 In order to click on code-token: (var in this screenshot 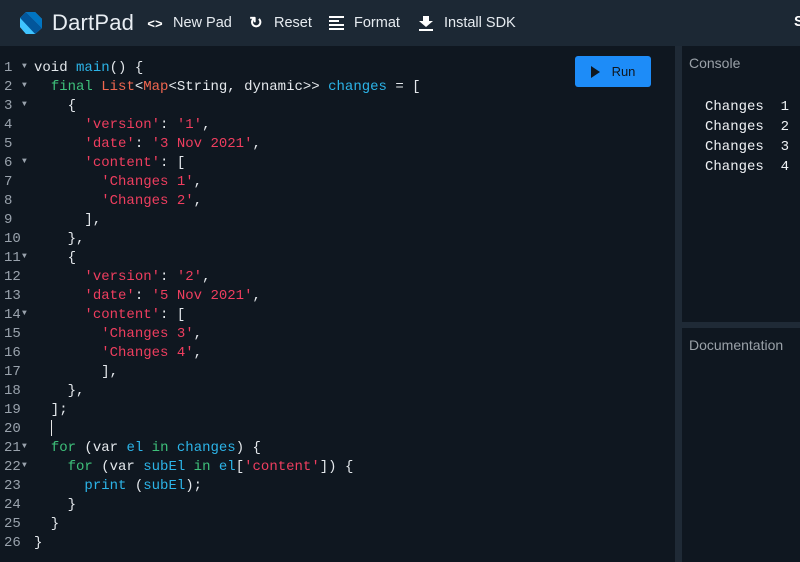, I will do `click(118, 467)`.